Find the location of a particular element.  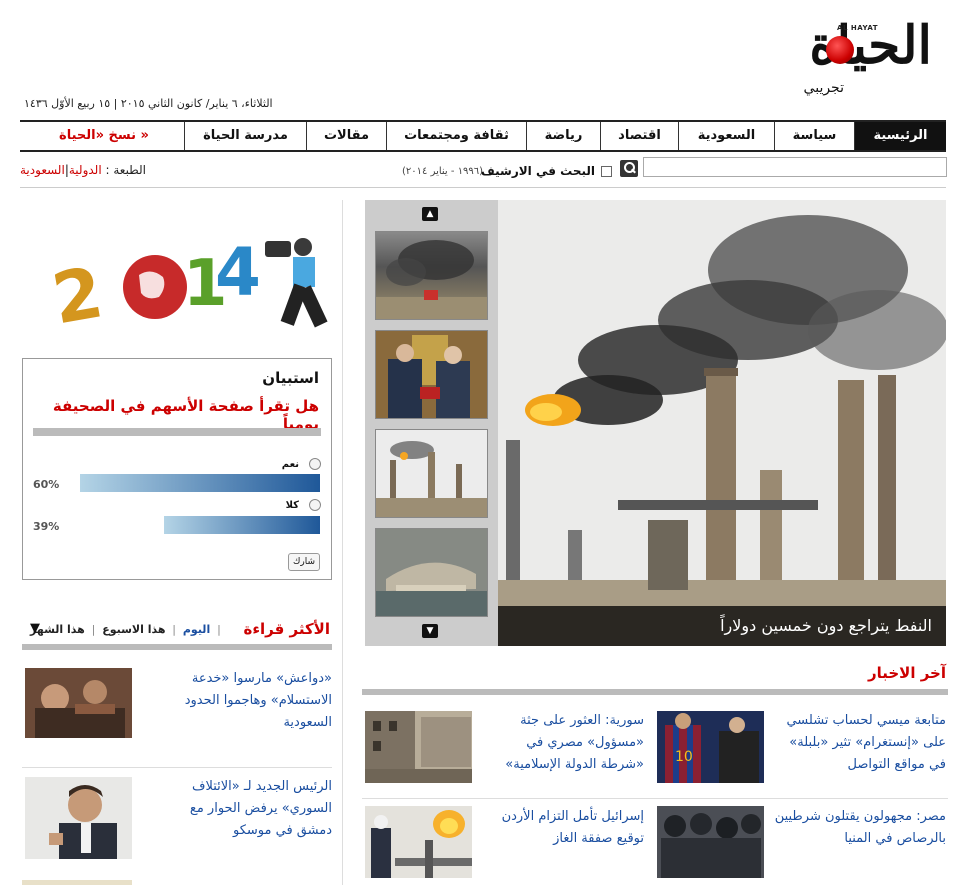

search-icon is located at coordinates (629, 168).